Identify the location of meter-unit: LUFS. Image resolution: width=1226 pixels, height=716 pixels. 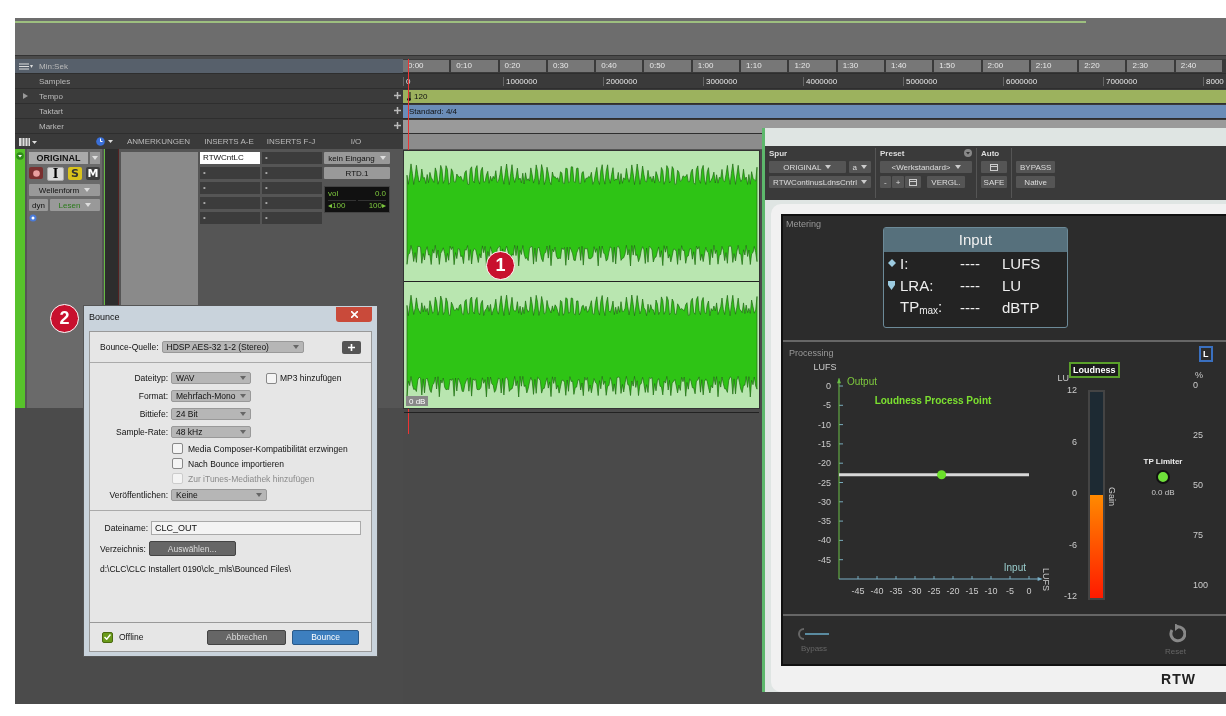
(1022, 263).